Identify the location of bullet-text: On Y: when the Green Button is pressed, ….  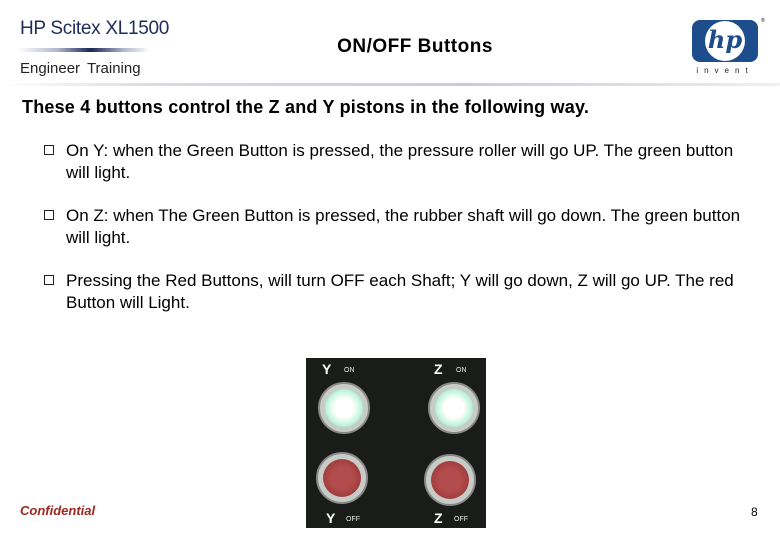
(400, 161).